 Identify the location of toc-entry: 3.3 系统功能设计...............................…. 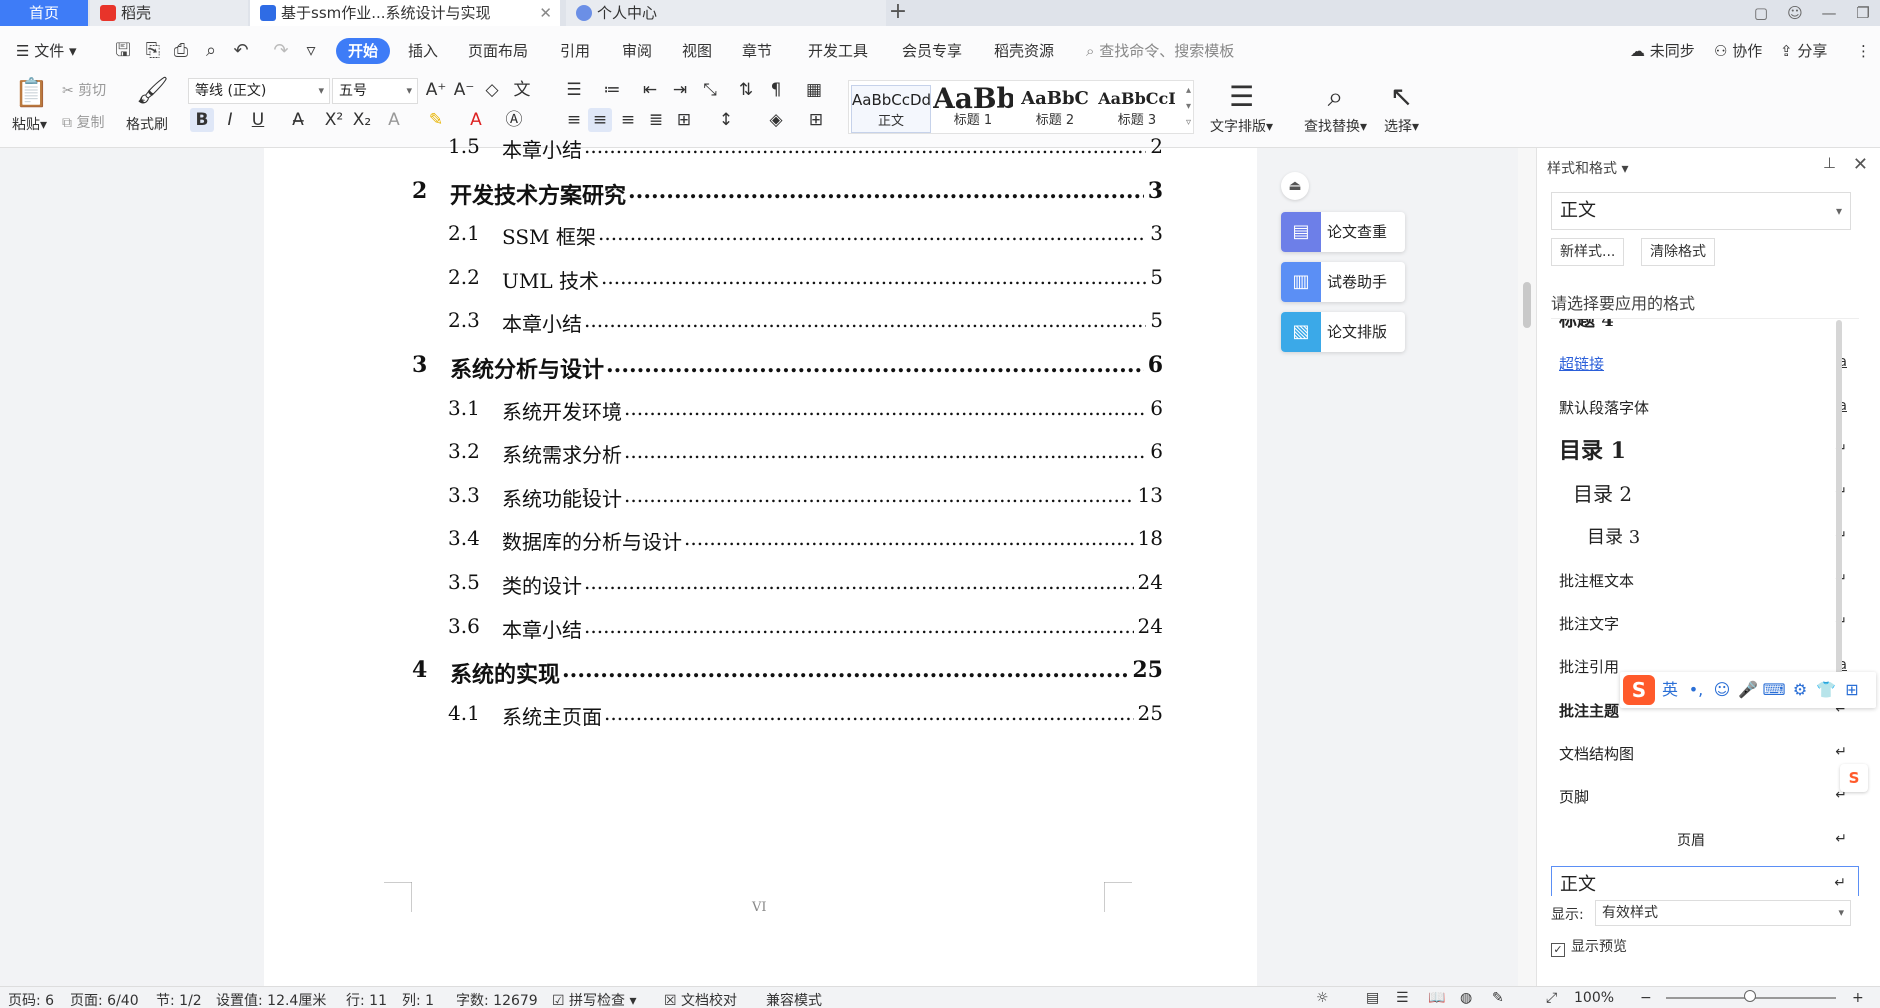
(760, 498).